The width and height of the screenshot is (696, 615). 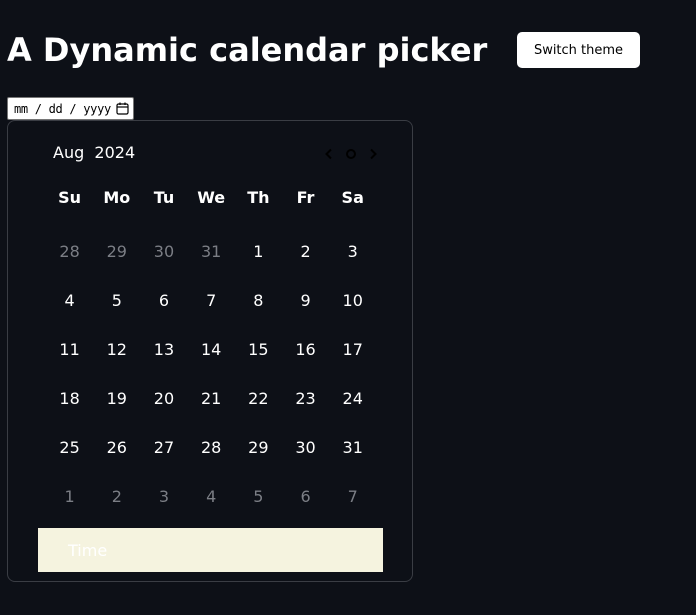 I want to click on switch-theme-button: Switch theme, so click(x=578, y=50).